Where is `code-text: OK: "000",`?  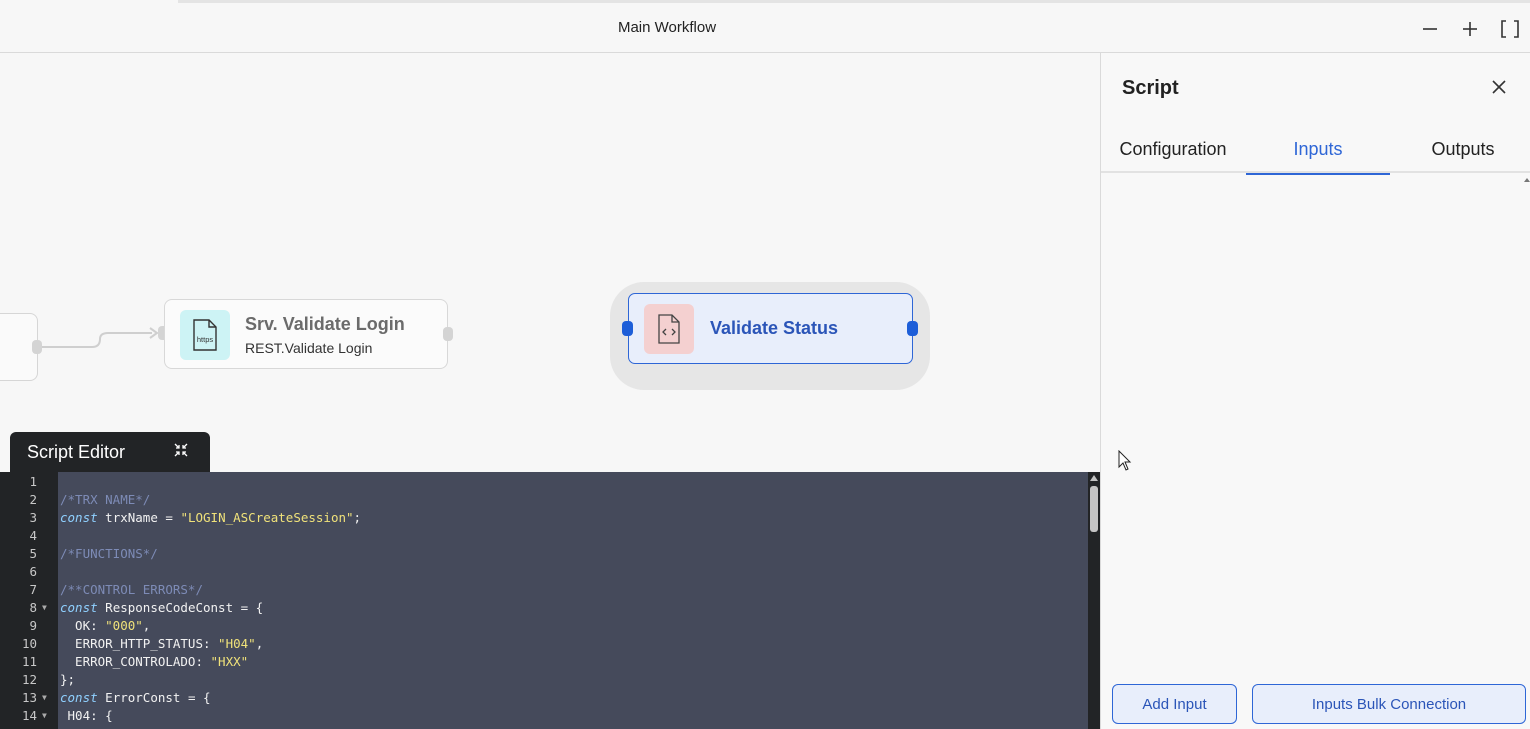 code-text: OK: "000", is located at coordinates (105, 625).